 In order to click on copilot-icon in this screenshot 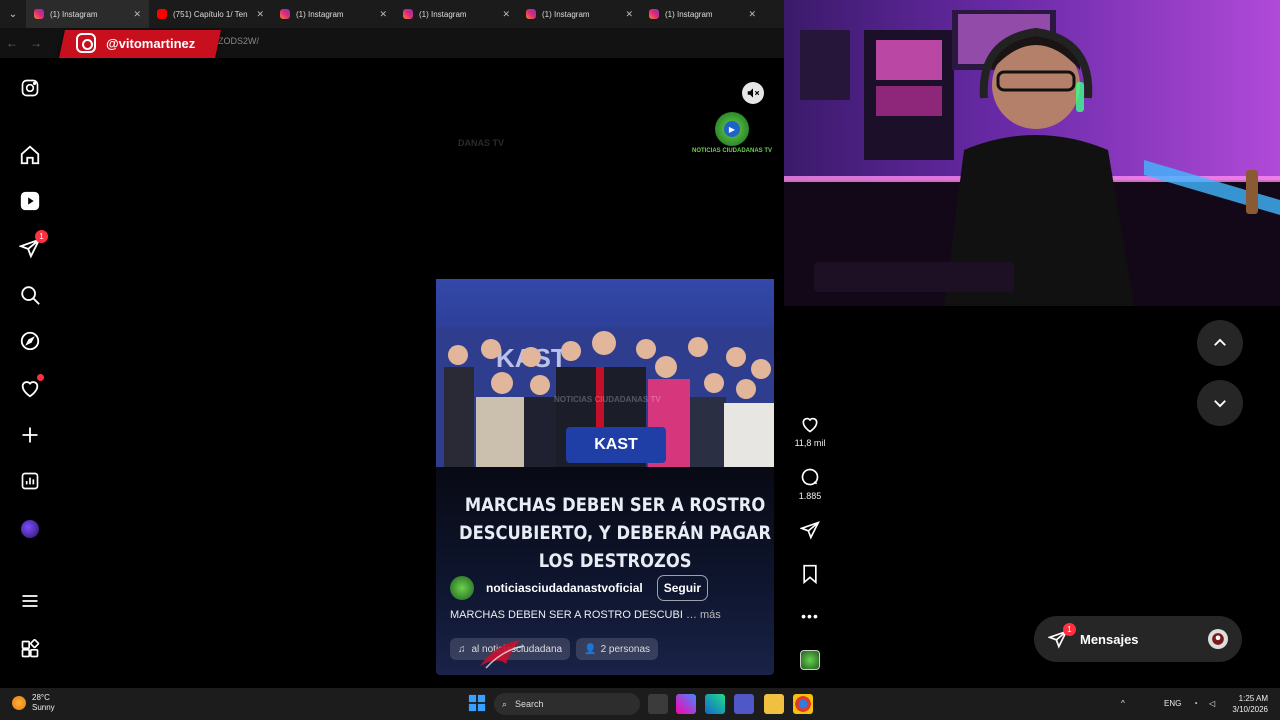, I will do `click(686, 704)`.